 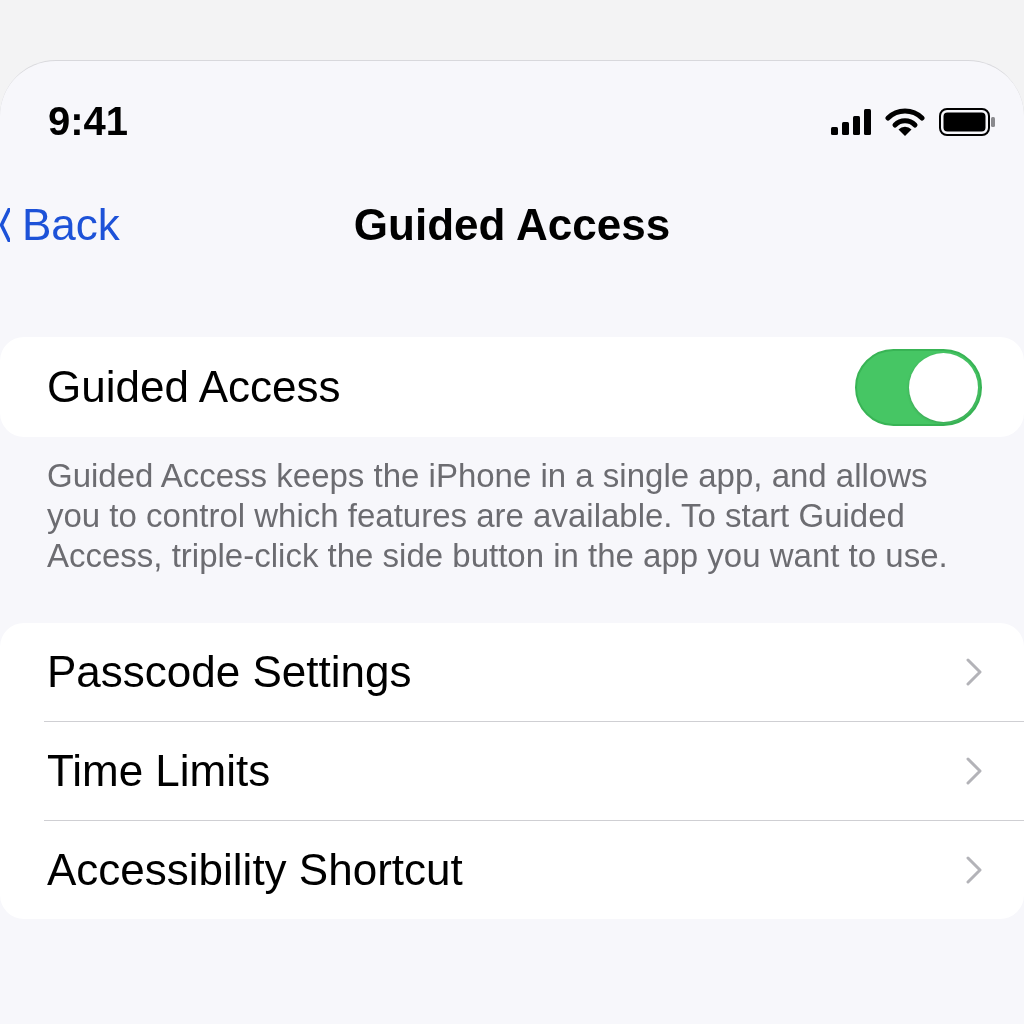 I want to click on wifi-icon, so click(x=905, y=121).